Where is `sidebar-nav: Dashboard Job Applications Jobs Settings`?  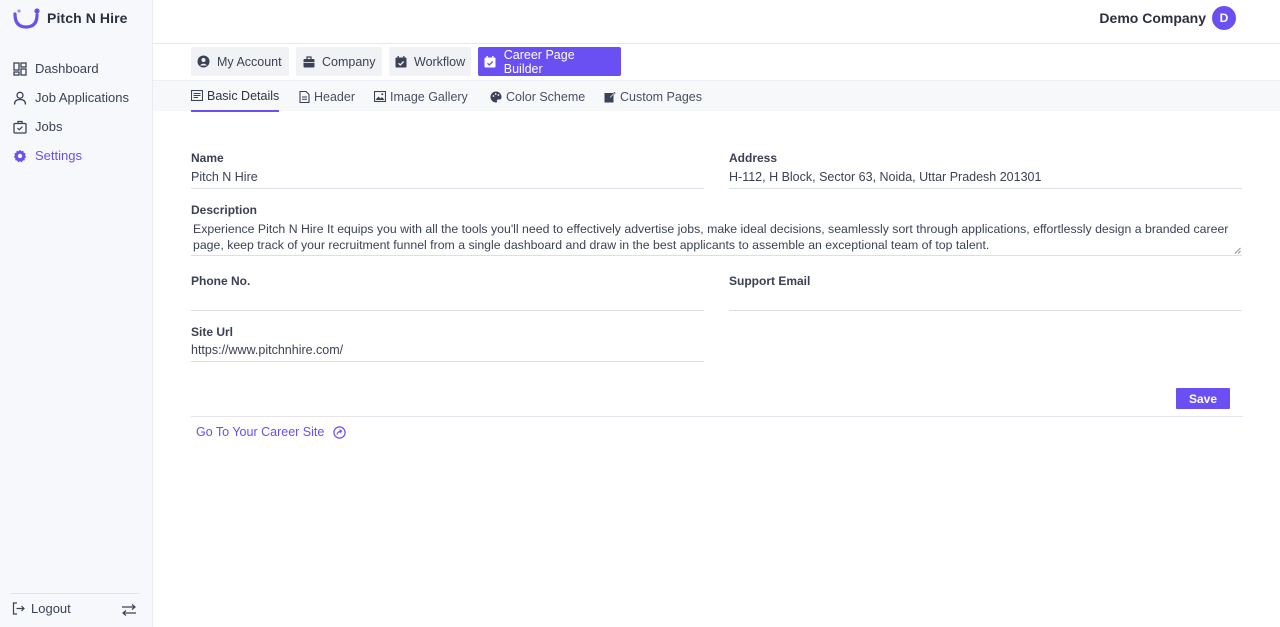
sidebar-nav: Dashboard Job Applications Jobs Settings is located at coordinates (76, 112).